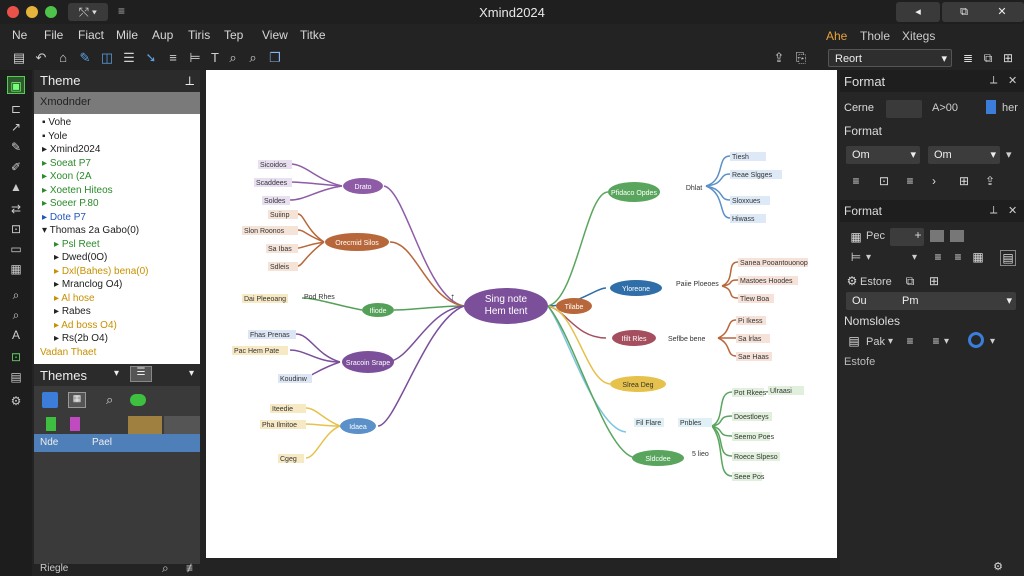 The image size is (1024, 576). I want to click on tree-item: ▸ Xoeten Hiteos, so click(117, 191).